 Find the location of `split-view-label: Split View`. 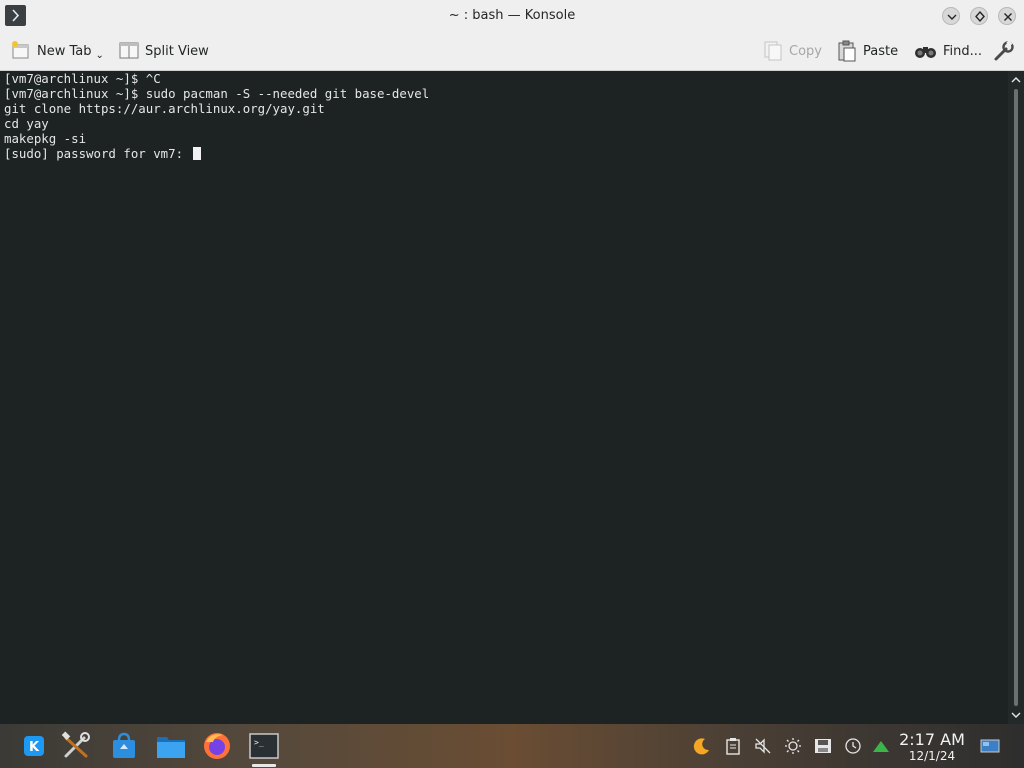

split-view-label: Split View is located at coordinates (177, 51).